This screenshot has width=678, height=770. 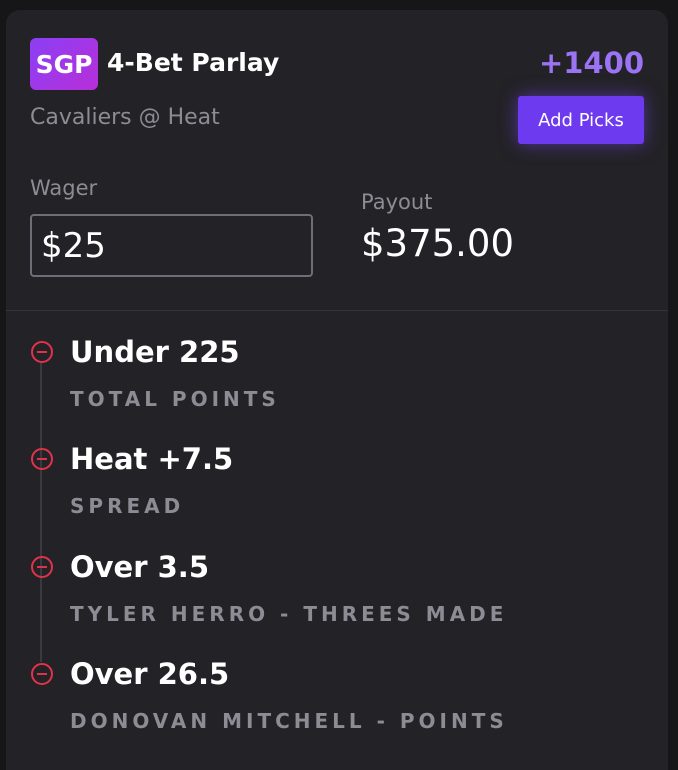 I want to click on matchup-label: Cavaliers @ Heat, so click(x=125, y=117).